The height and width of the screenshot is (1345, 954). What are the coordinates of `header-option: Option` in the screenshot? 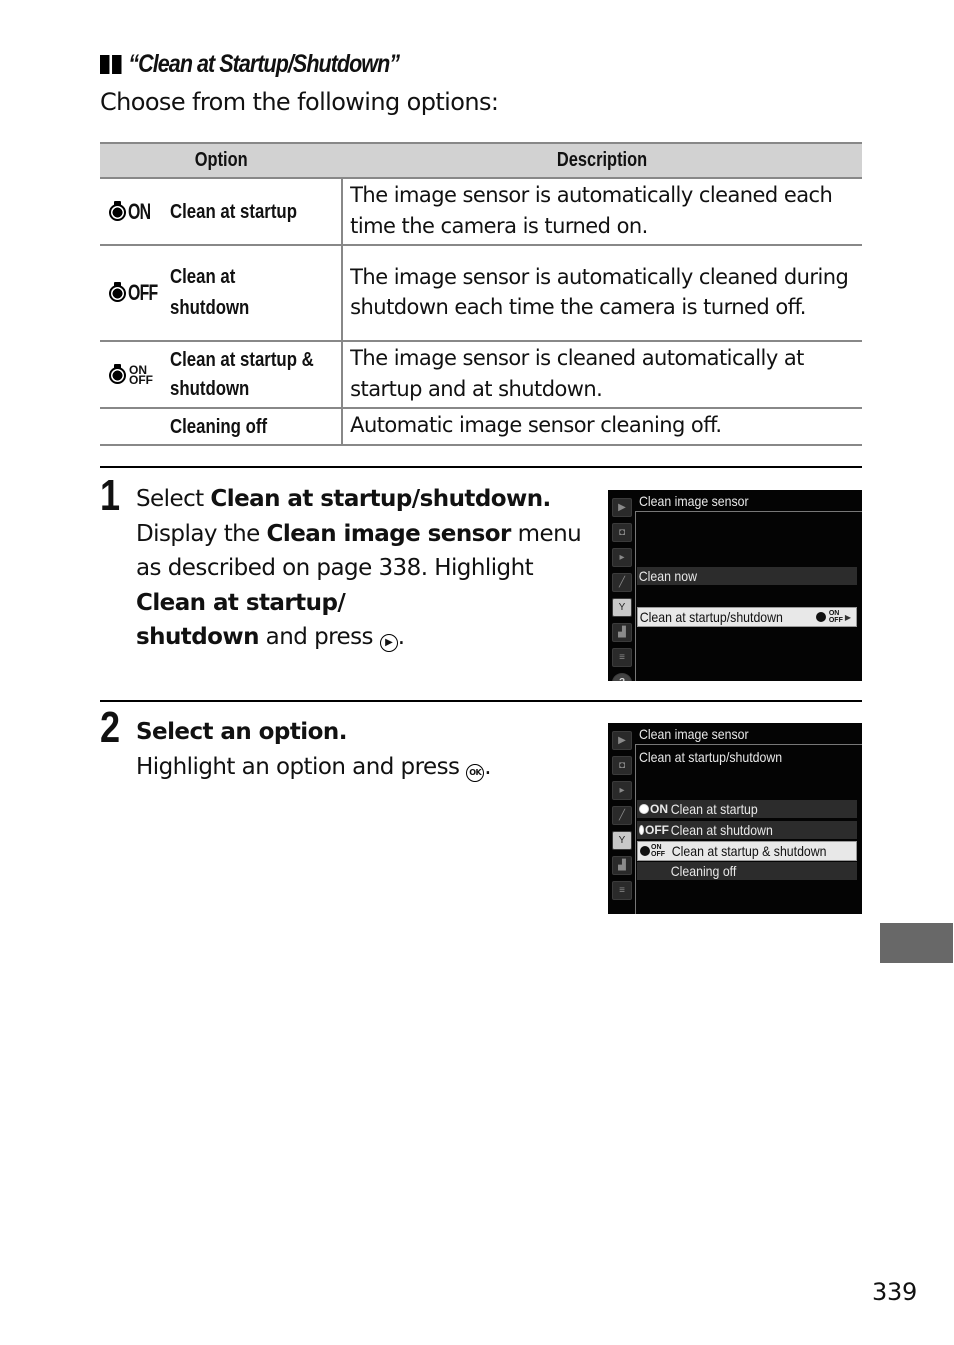 It's located at (221, 160).